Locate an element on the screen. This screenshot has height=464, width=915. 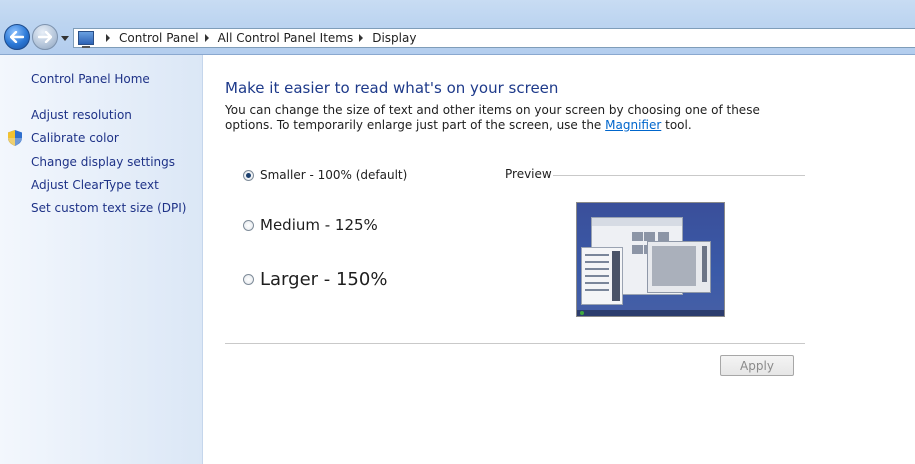
change-display-settings-link: Change display settings is located at coordinates (103, 162).